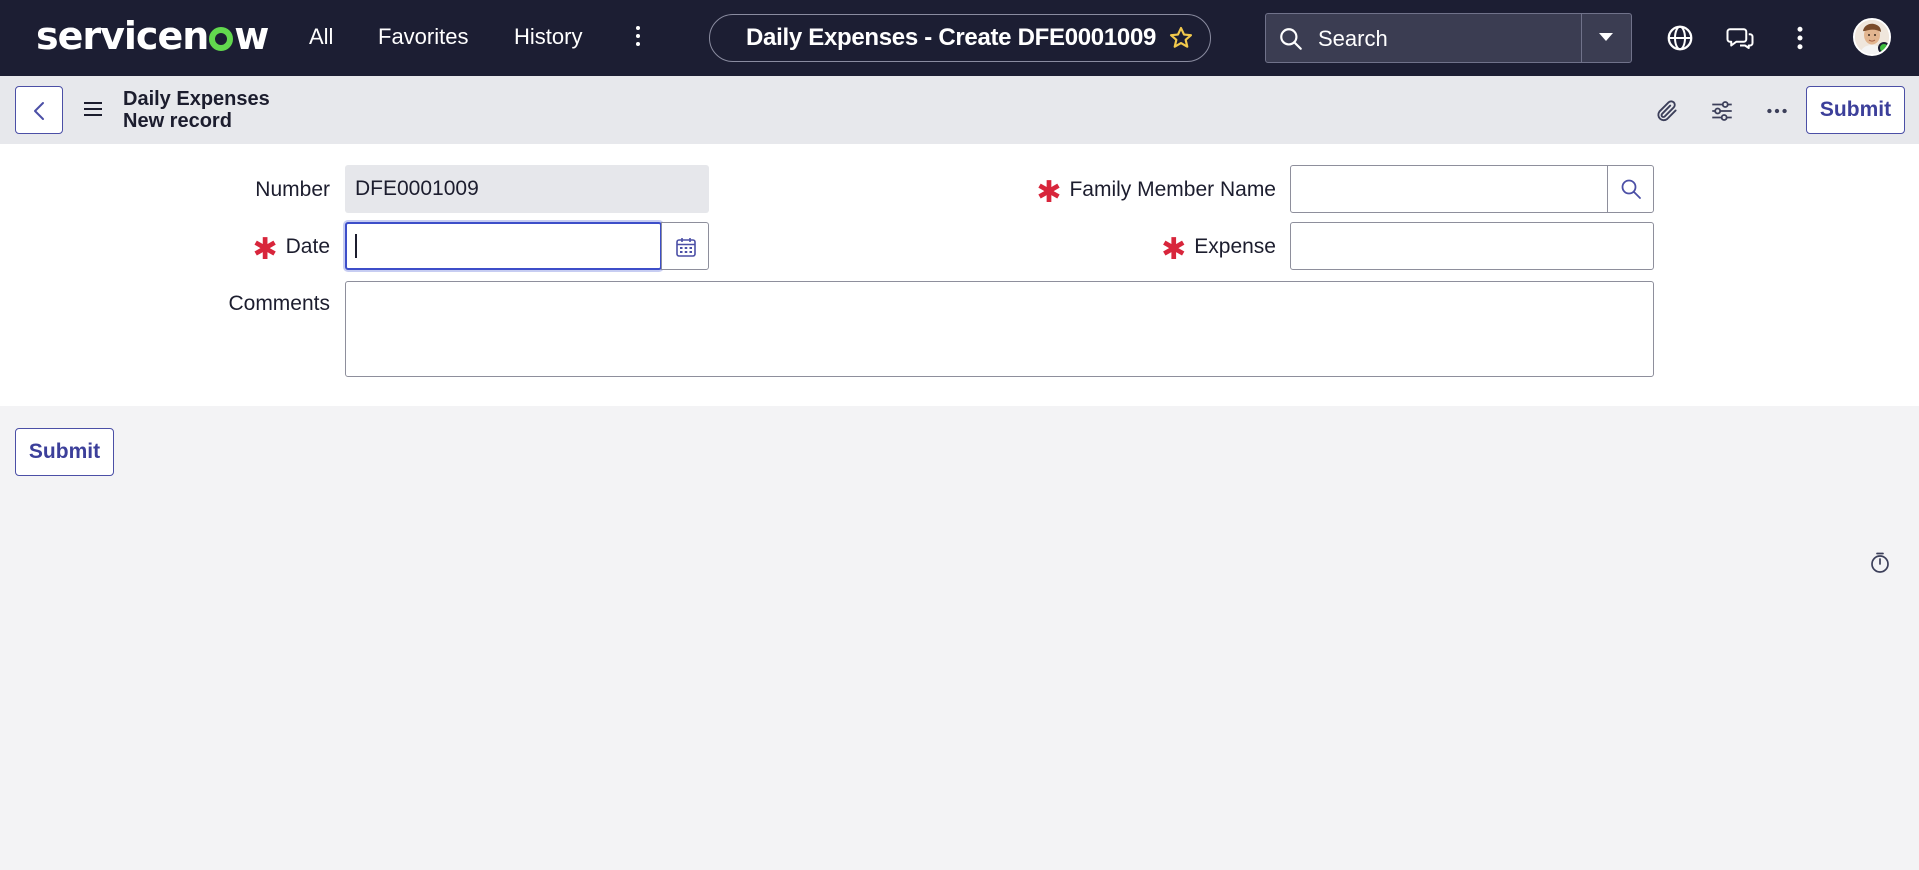  Describe the element at coordinates (1235, 246) in the screenshot. I see `expense-label: Expense` at that location.